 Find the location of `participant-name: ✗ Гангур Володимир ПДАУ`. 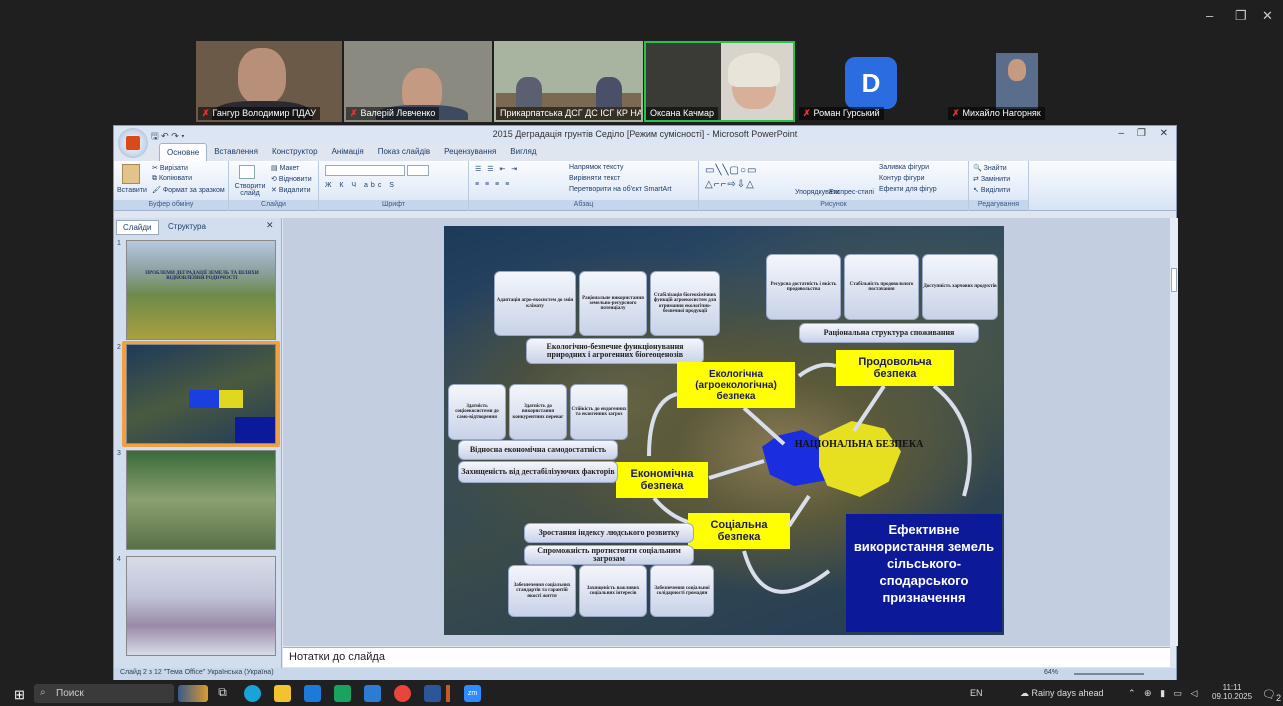

participant-name: ✗ Гангур Володимир ПДАУ is located at coordinates (259, 113).